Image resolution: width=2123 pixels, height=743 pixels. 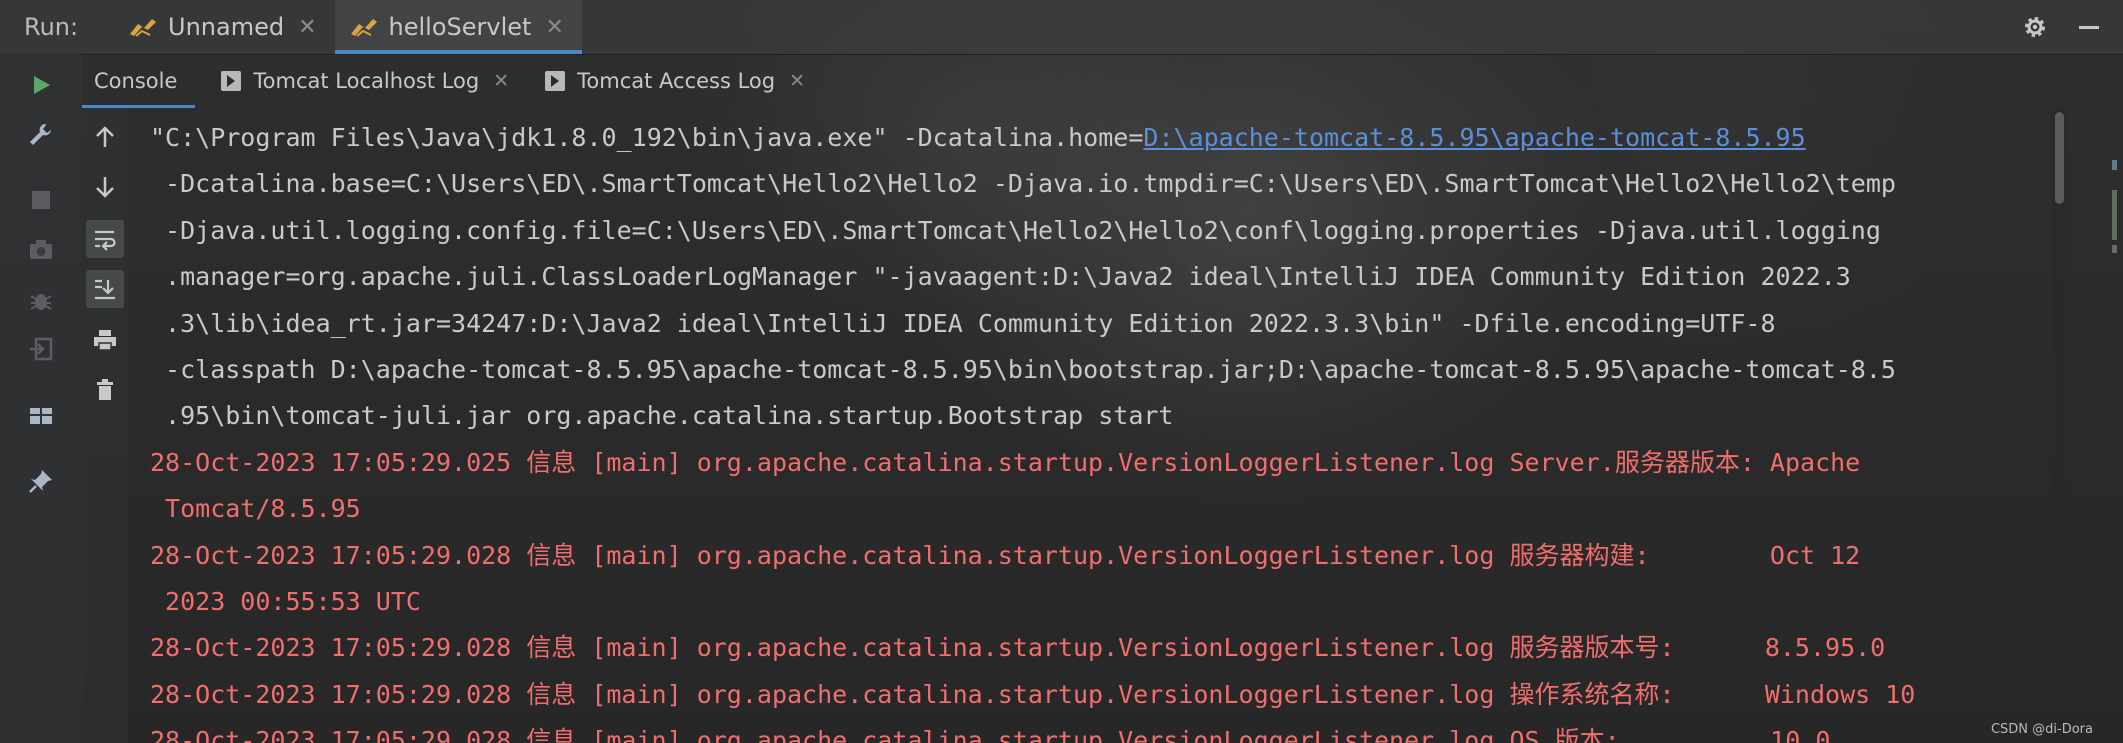 What do you see at coordinates (1061, 27) in the screenshot?
I see `run-tool-window-header: Run: Unnamed ✕ helloServlet ✕` at bounding box center [1061, 27].